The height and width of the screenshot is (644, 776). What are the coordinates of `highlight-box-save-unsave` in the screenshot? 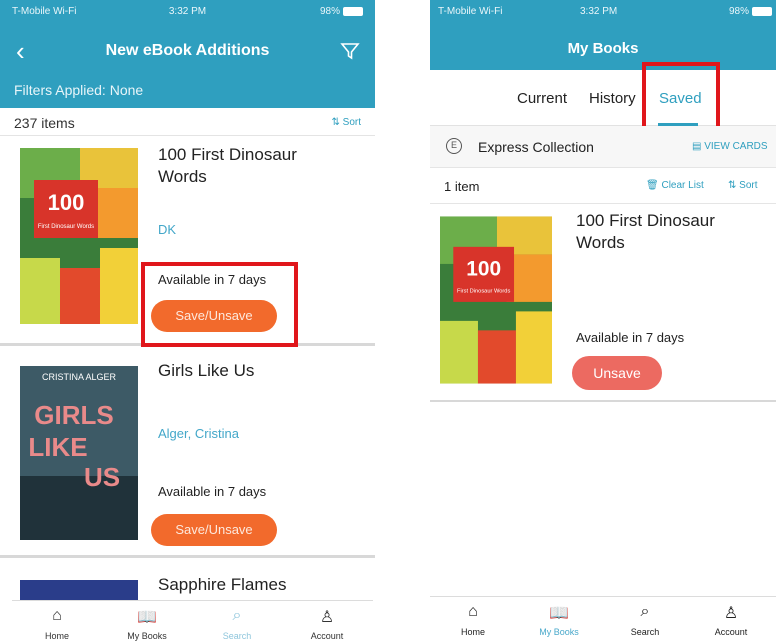 It's located at (219, 304).